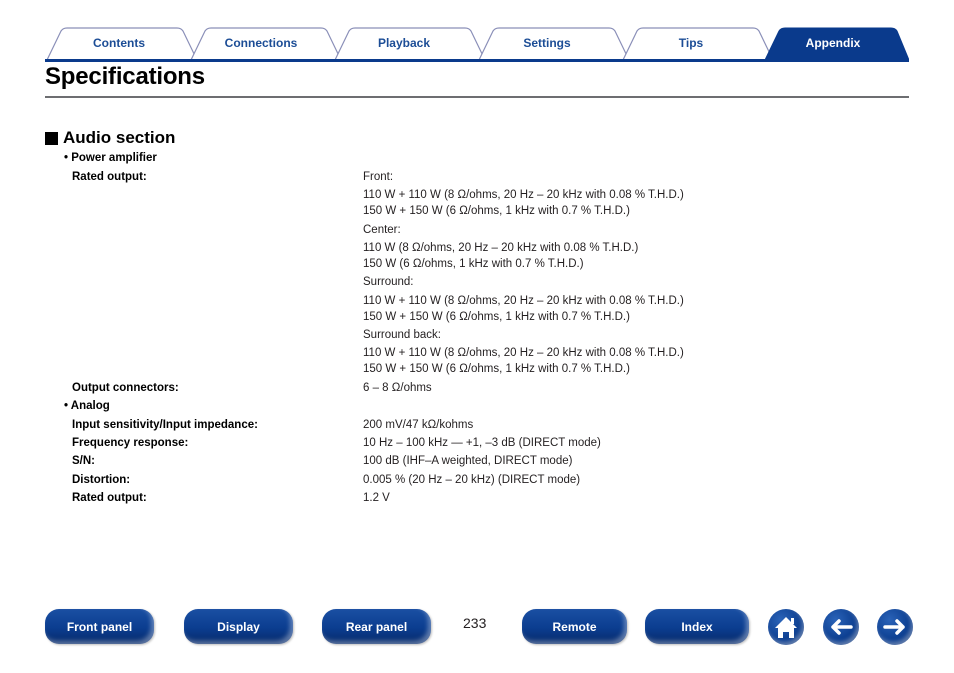  What do you see at coordinates (382, 230) in the screenshot?
I see `spec-value: Center:` at bounding box center [382, 230].